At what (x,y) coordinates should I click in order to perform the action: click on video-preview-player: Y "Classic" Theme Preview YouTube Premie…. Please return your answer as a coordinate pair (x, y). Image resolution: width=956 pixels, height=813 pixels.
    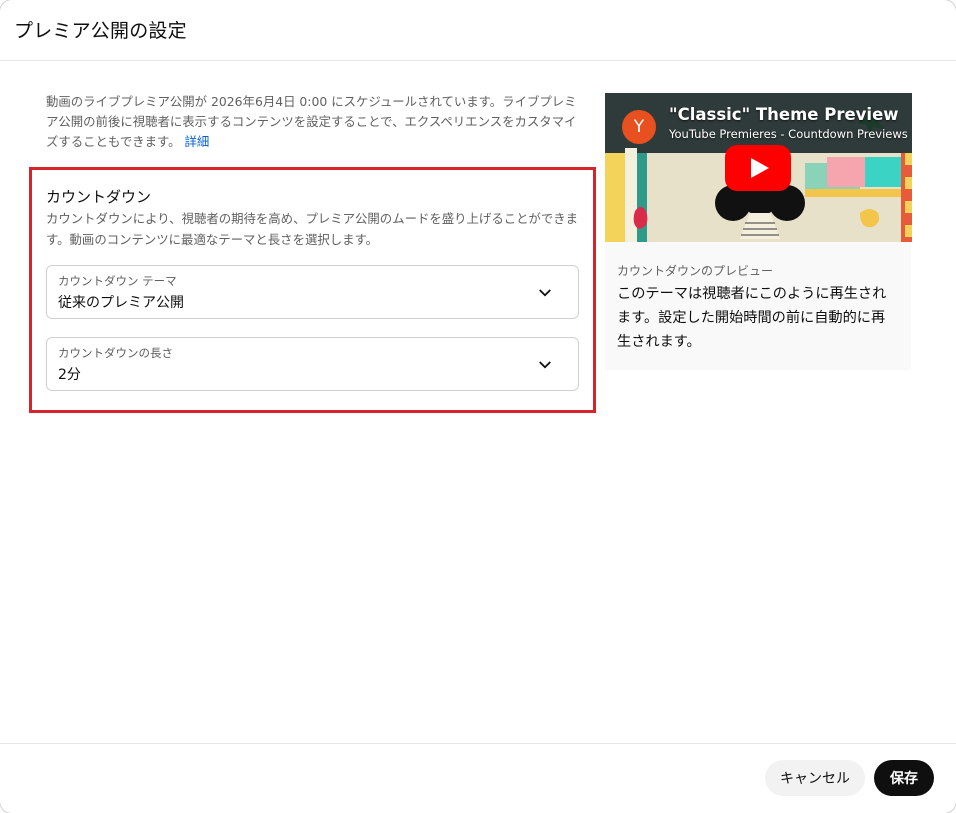
    Looking at the image, I should click on (758, 167).